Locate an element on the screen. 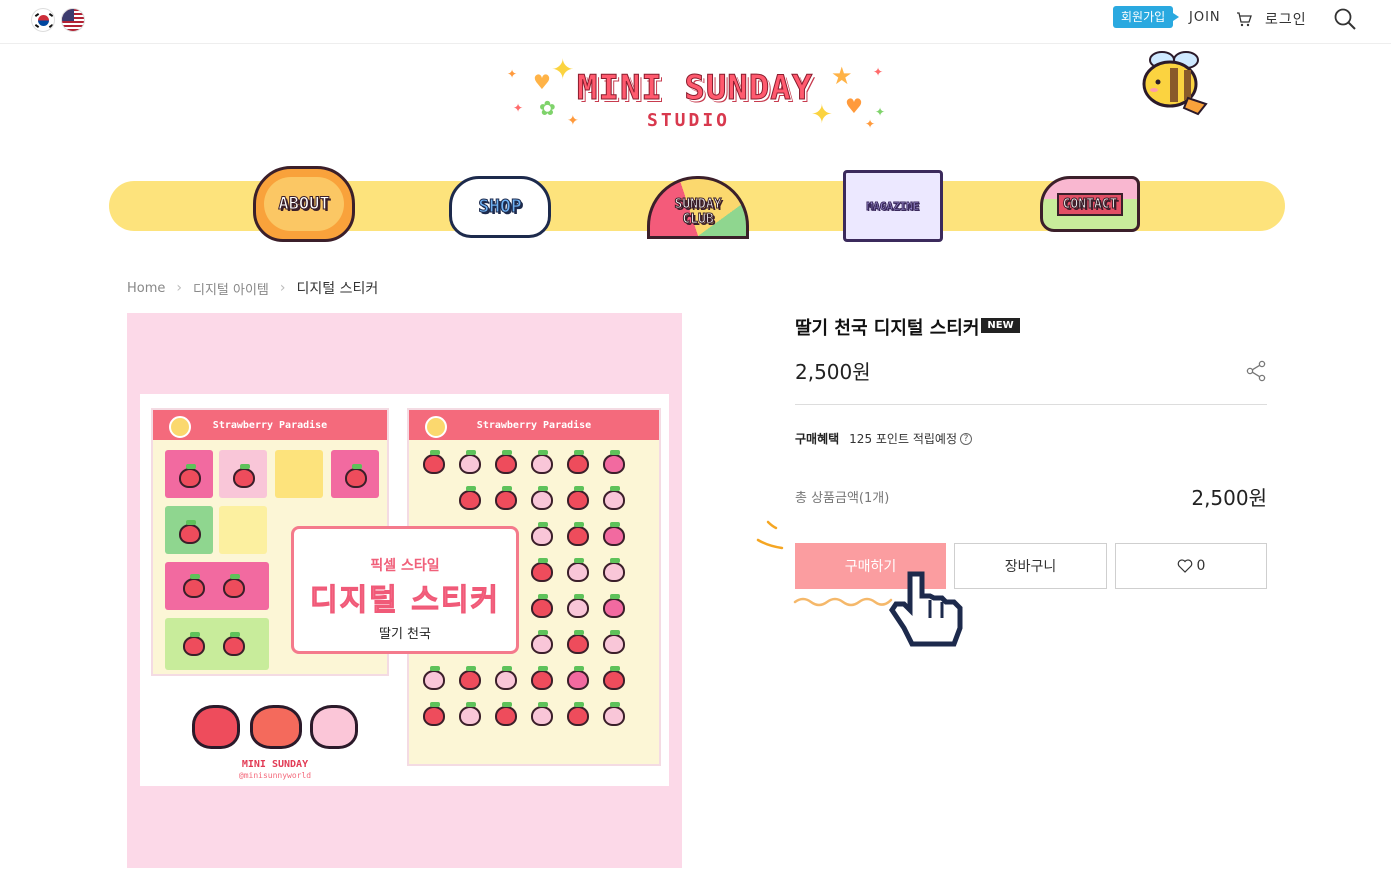  image-overlay-label: 픽셀 스타일 디지털 스티커 딸기 천국 is located at coordinates (405, 590).